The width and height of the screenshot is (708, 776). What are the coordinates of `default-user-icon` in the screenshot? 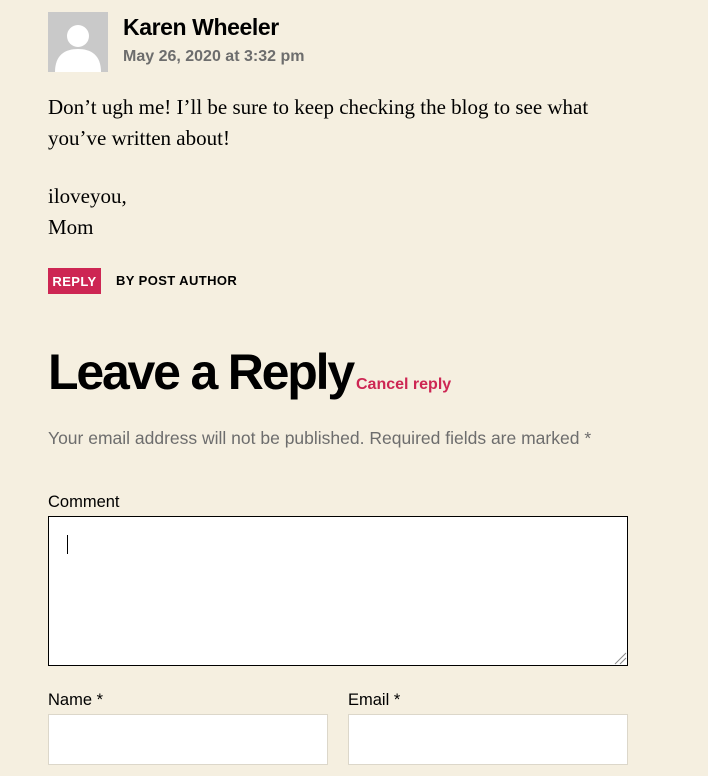 It's located at (78, 42).